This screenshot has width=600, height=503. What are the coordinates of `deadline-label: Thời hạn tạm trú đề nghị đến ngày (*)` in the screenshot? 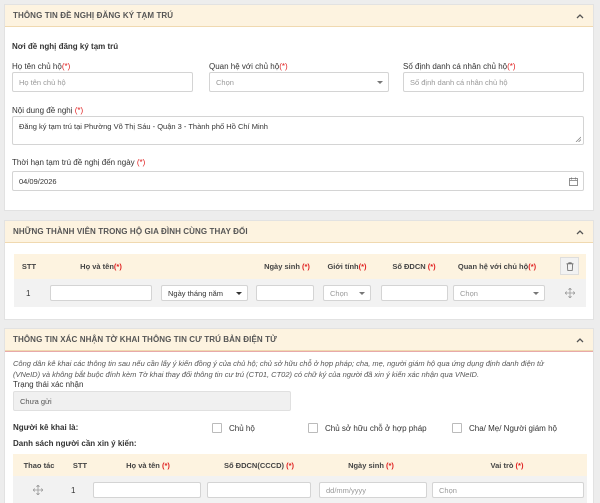 It's located at (79, 162).